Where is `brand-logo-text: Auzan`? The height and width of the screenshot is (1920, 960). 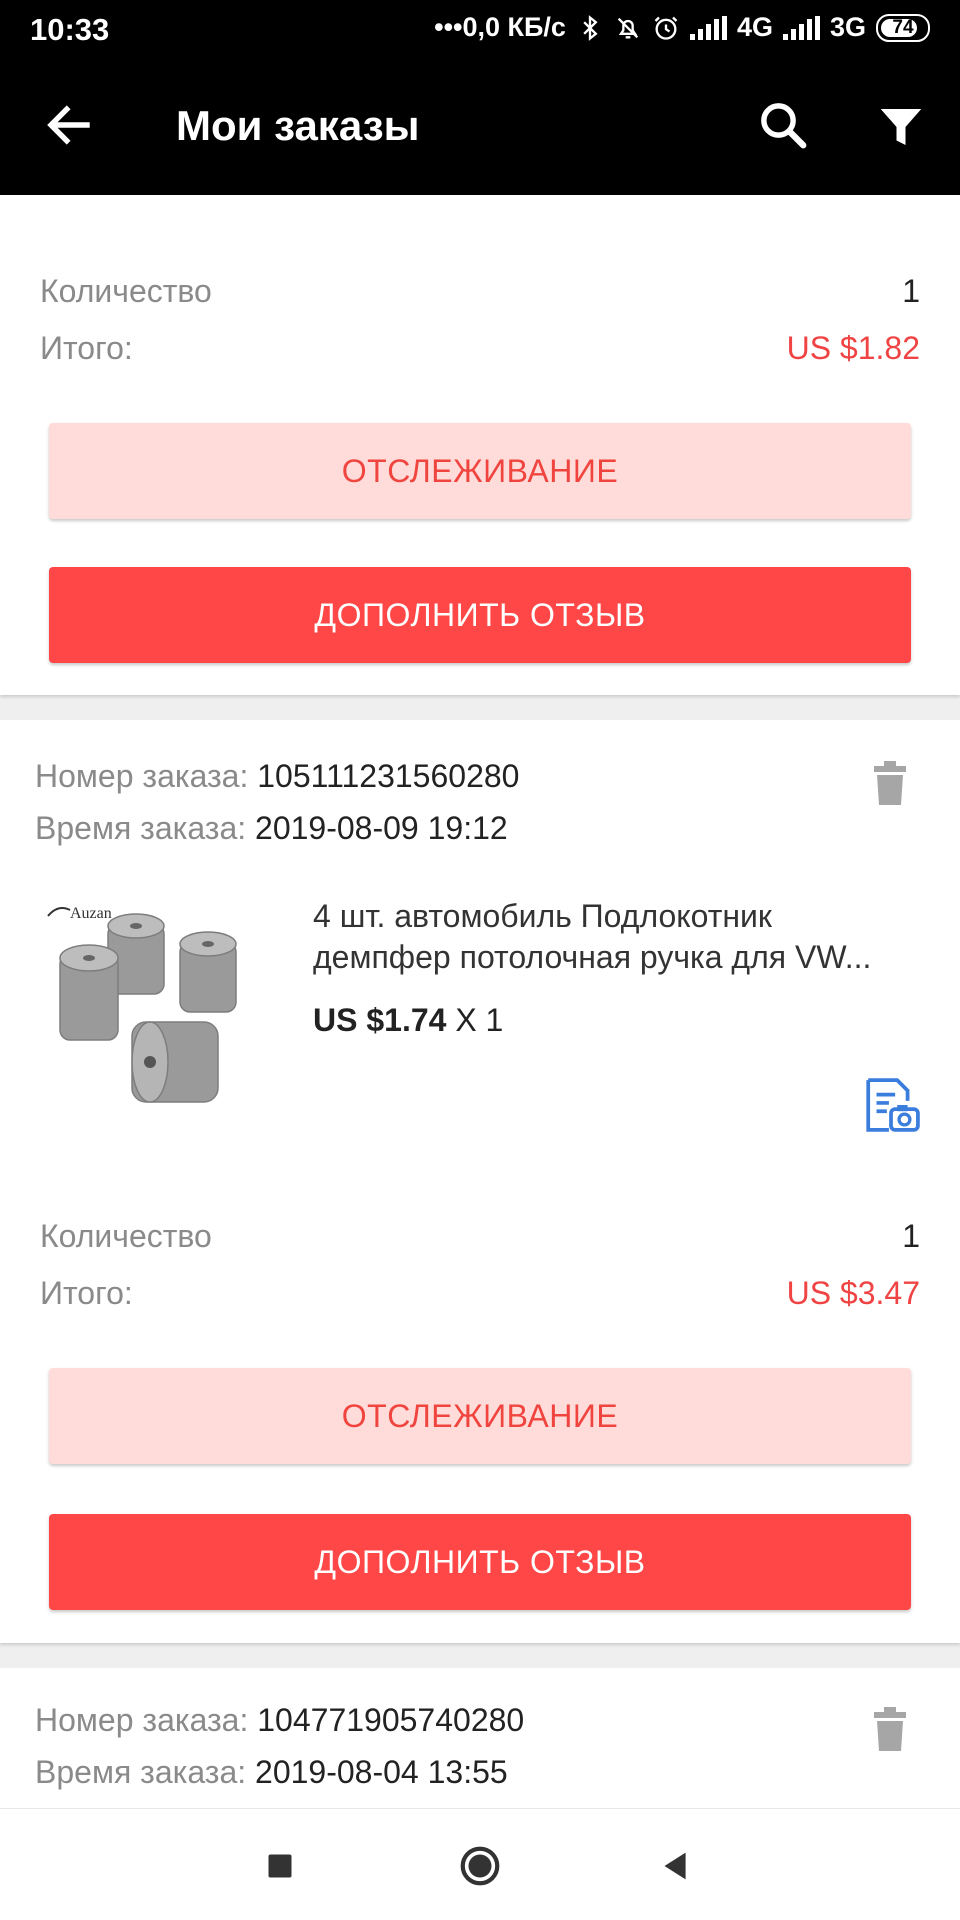
brand-logo-text: Auzan is located at coordinates (91, 913).